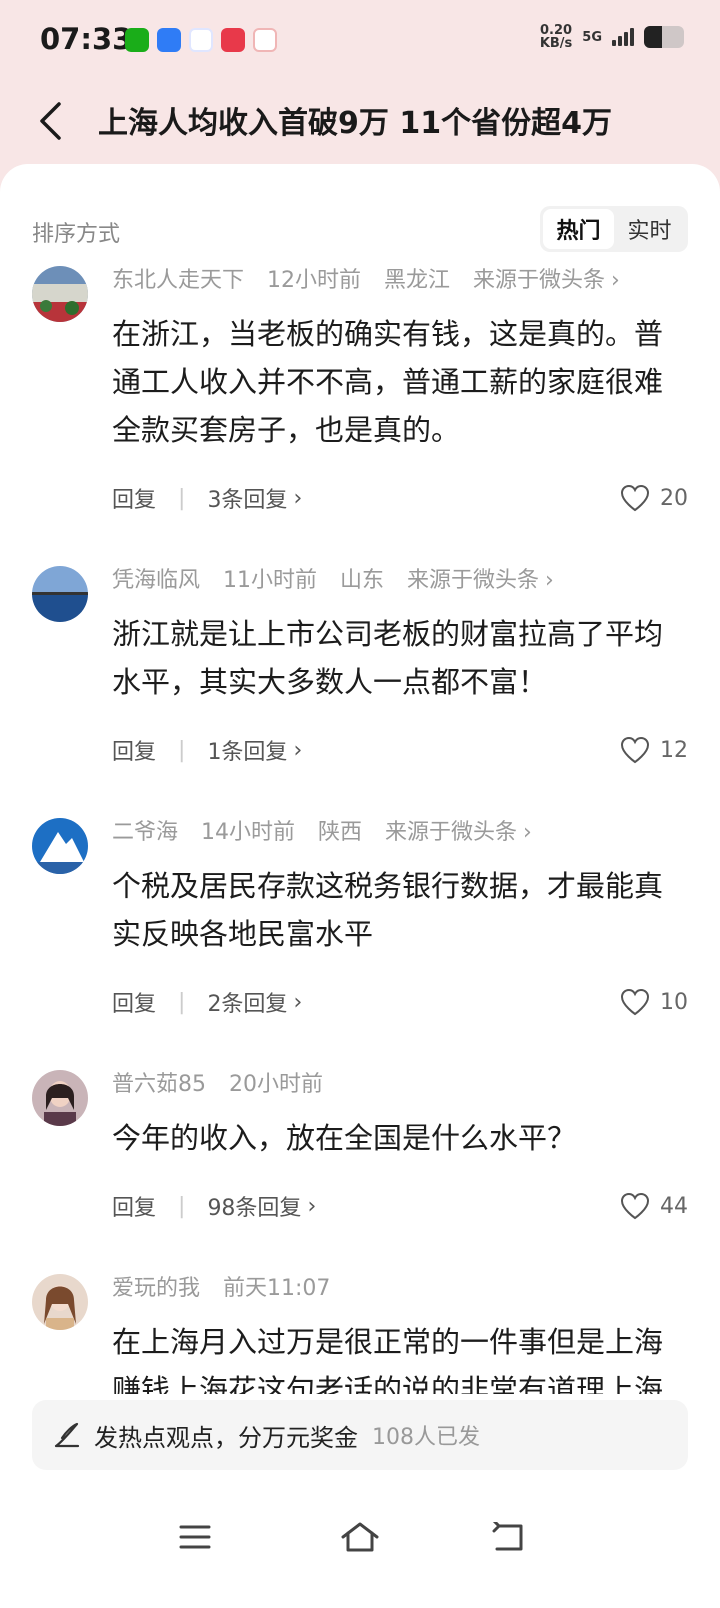 Image resolution: width=720 pixels, height=1608 pixels. I want to click on pen-icon, so click(67, 1435).